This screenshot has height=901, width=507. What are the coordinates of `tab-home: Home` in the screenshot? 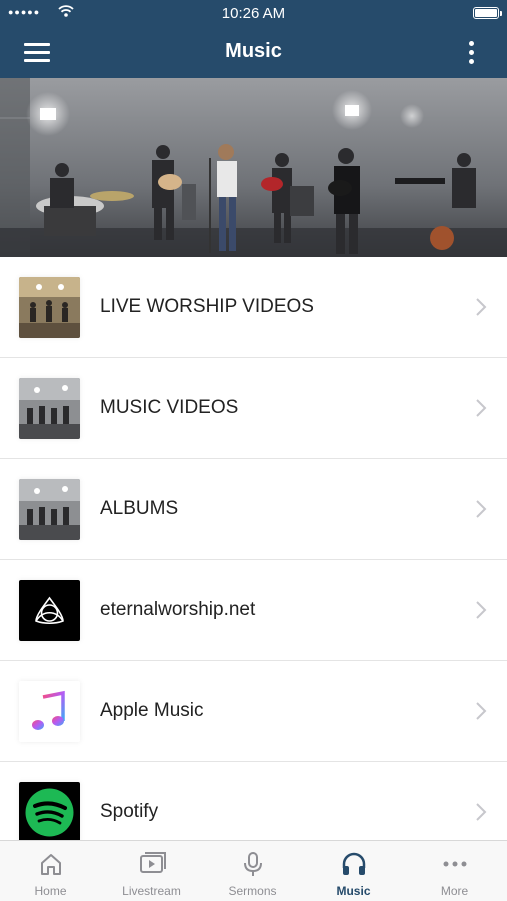 It's located at (50, 871).